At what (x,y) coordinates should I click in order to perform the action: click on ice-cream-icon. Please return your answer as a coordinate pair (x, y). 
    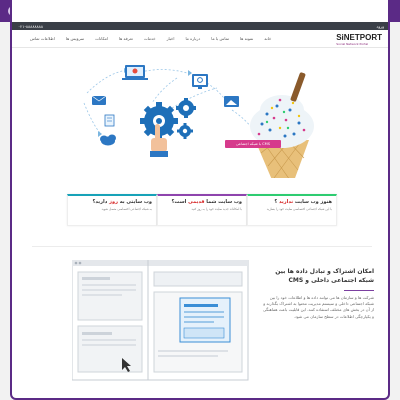
    Looking at the image, I should click on (282, 140).